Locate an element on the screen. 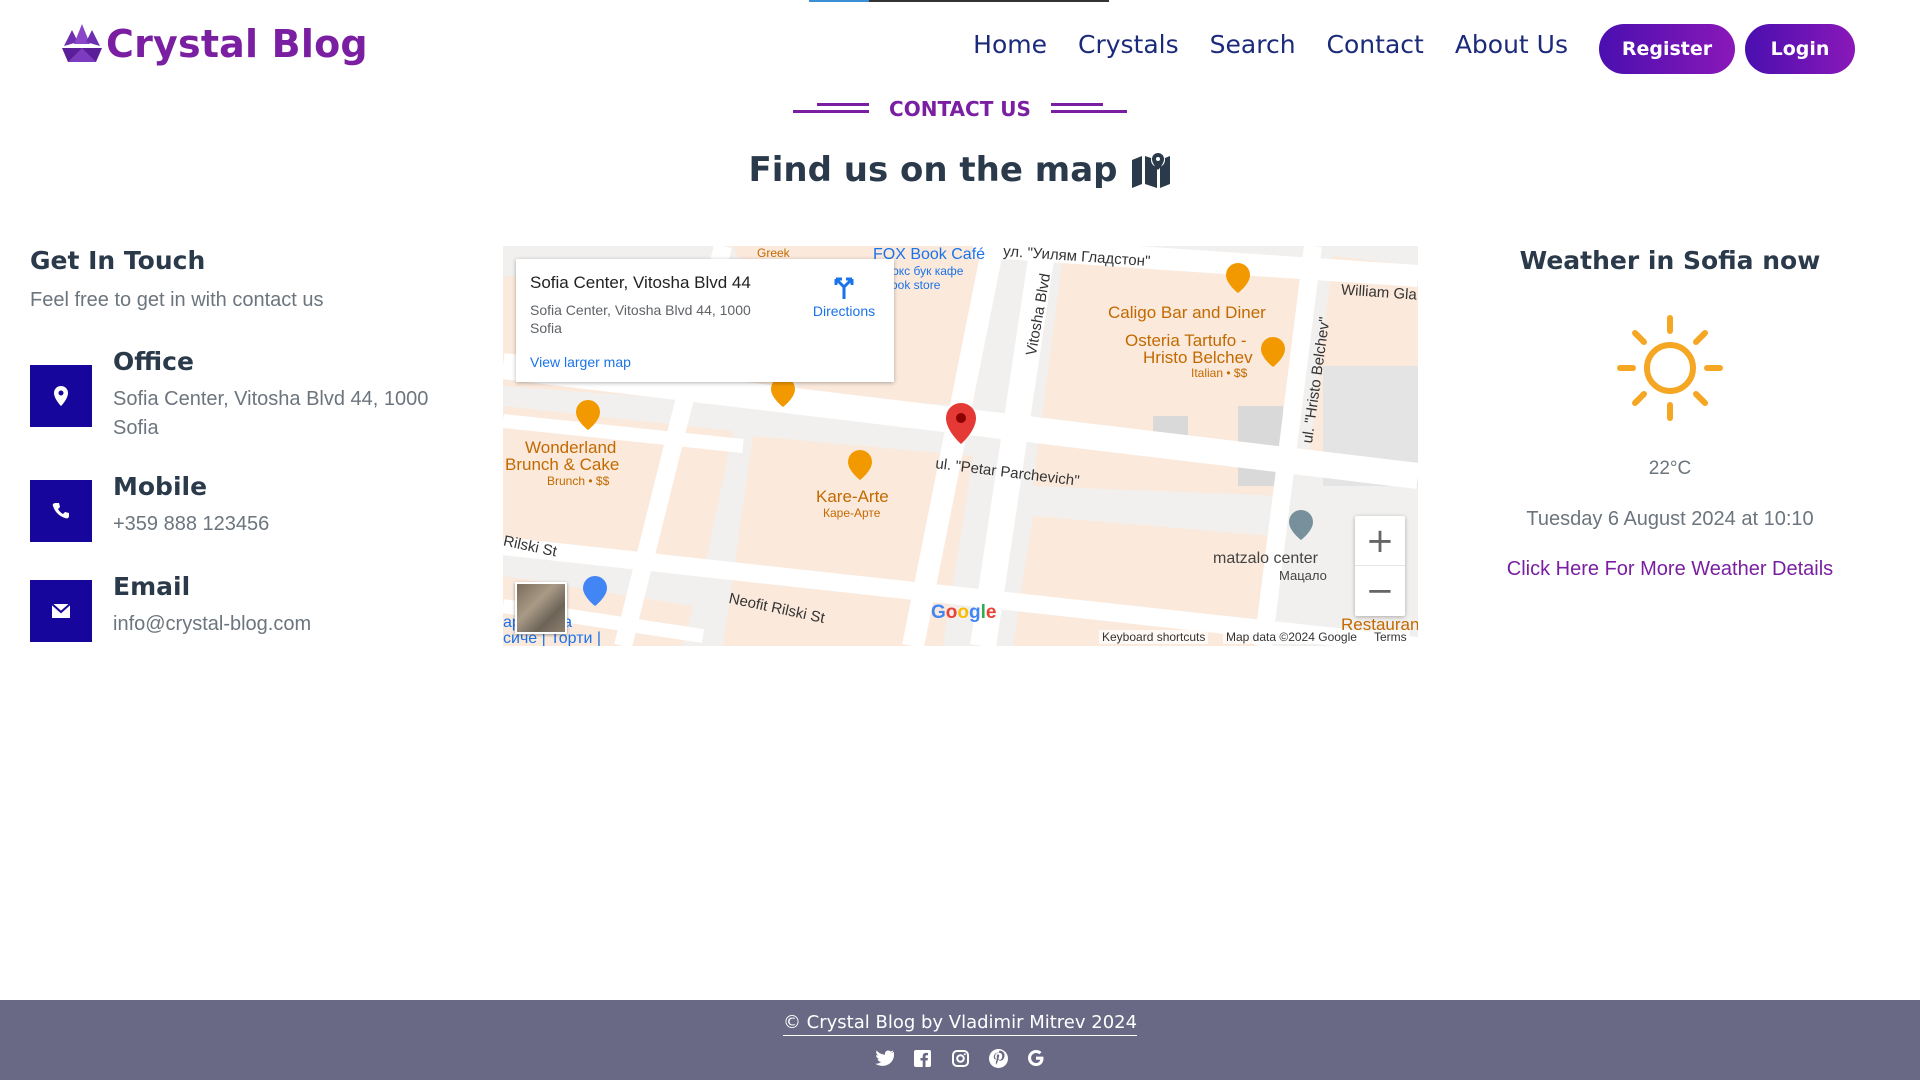  map-data-text: Map data ©2024 Google is located at coordinates (1291, 637).